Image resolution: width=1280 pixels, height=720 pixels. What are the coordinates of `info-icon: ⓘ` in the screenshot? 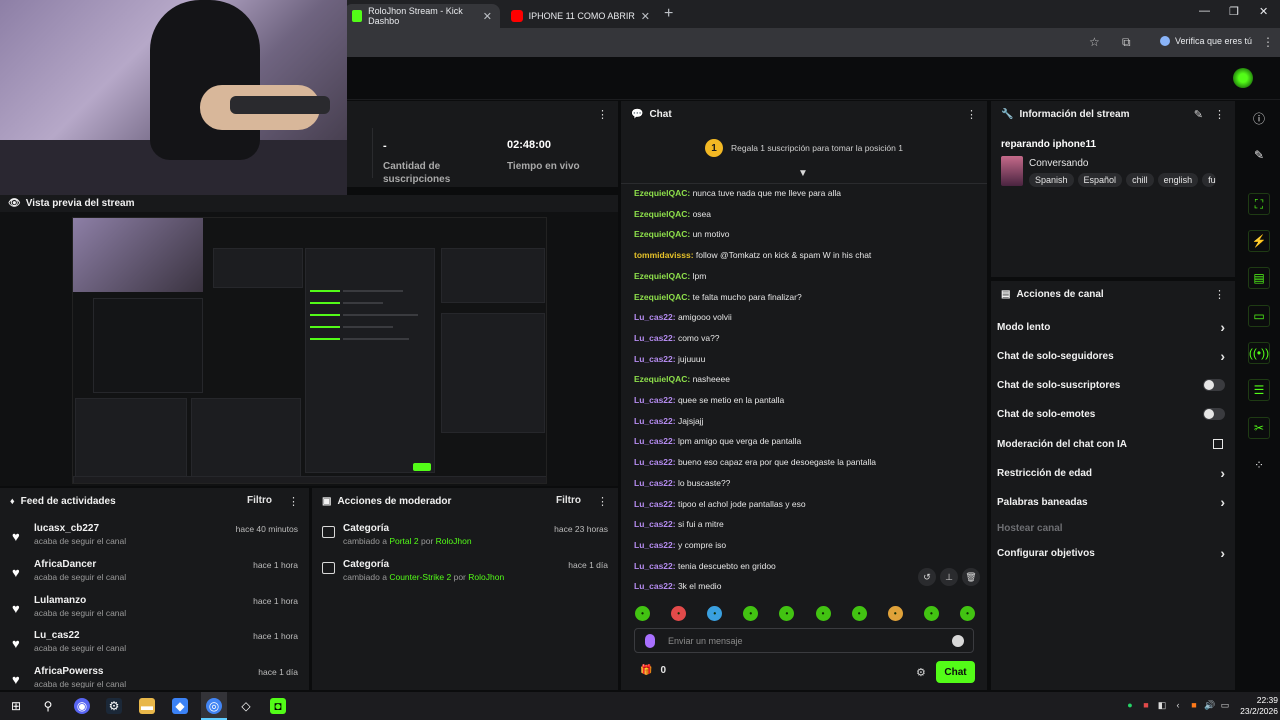 It's located at (1259, 118).